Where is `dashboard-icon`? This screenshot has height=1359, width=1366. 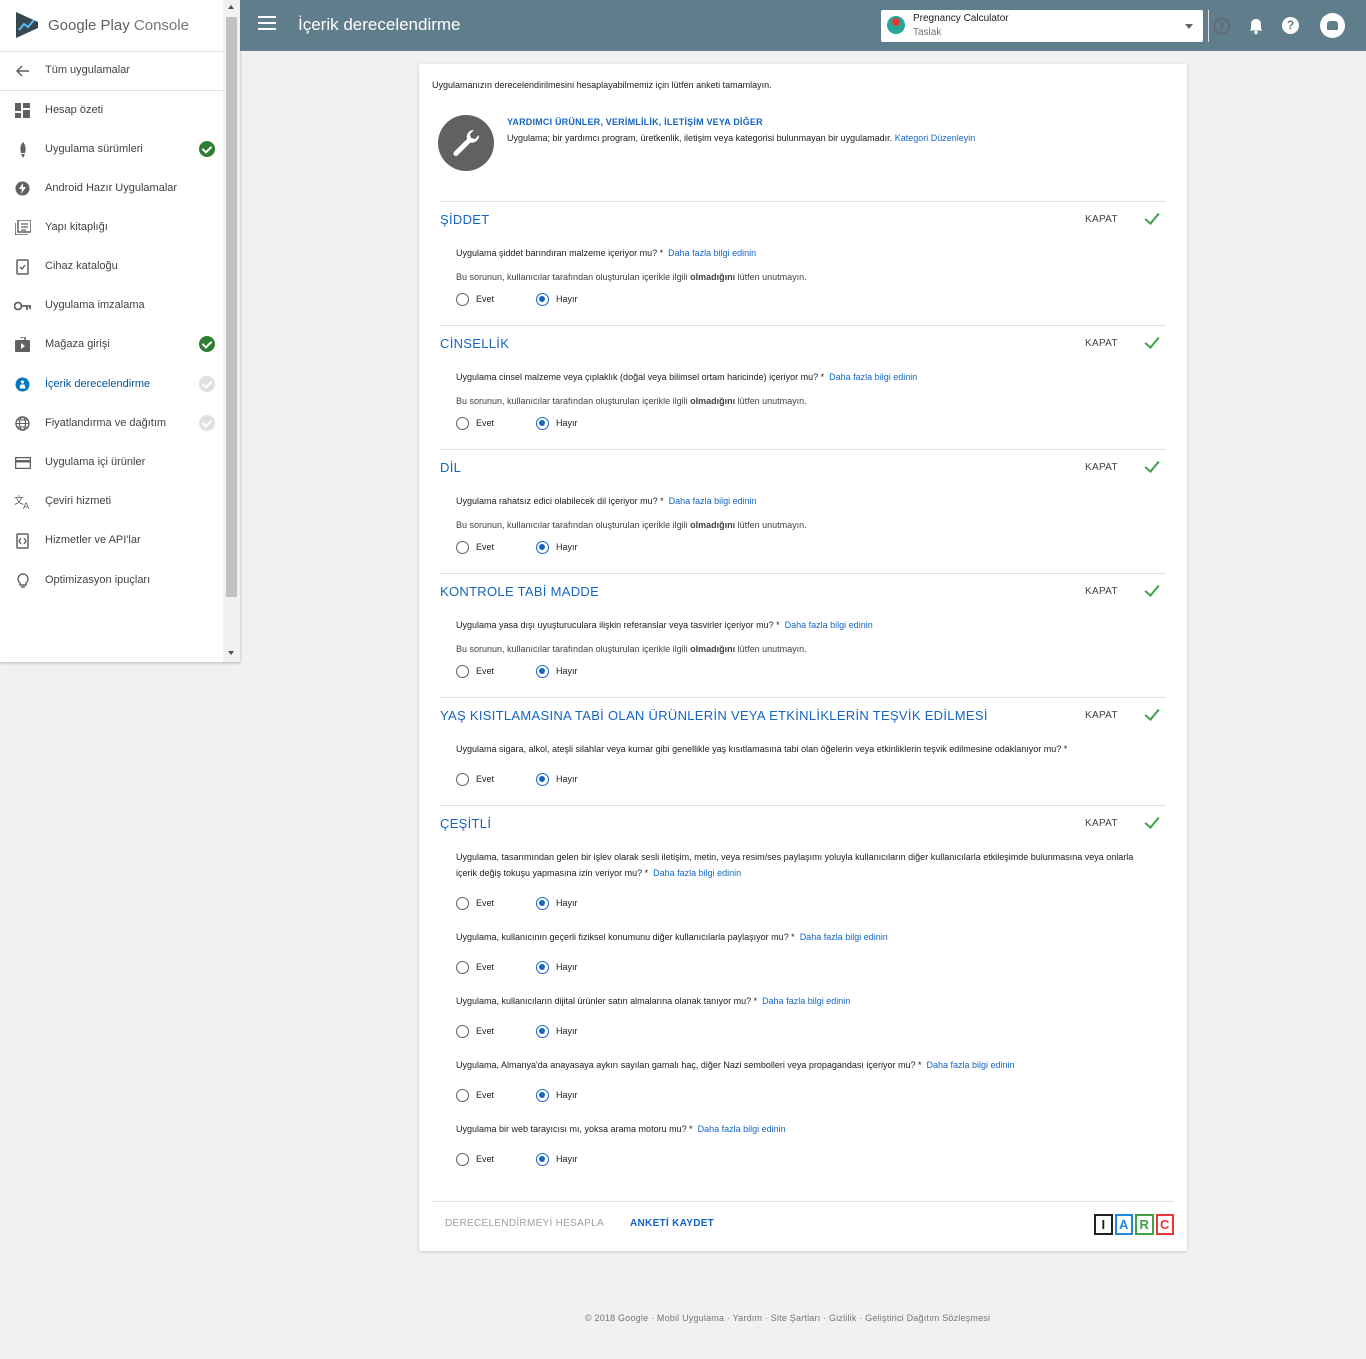
dashboard-icon is located at coordinates (22, 110).